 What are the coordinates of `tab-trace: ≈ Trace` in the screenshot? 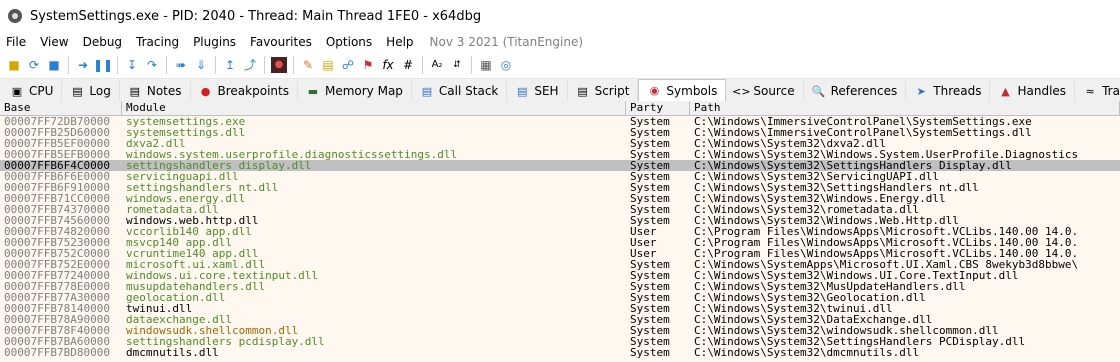 It's located at (1097, 91).